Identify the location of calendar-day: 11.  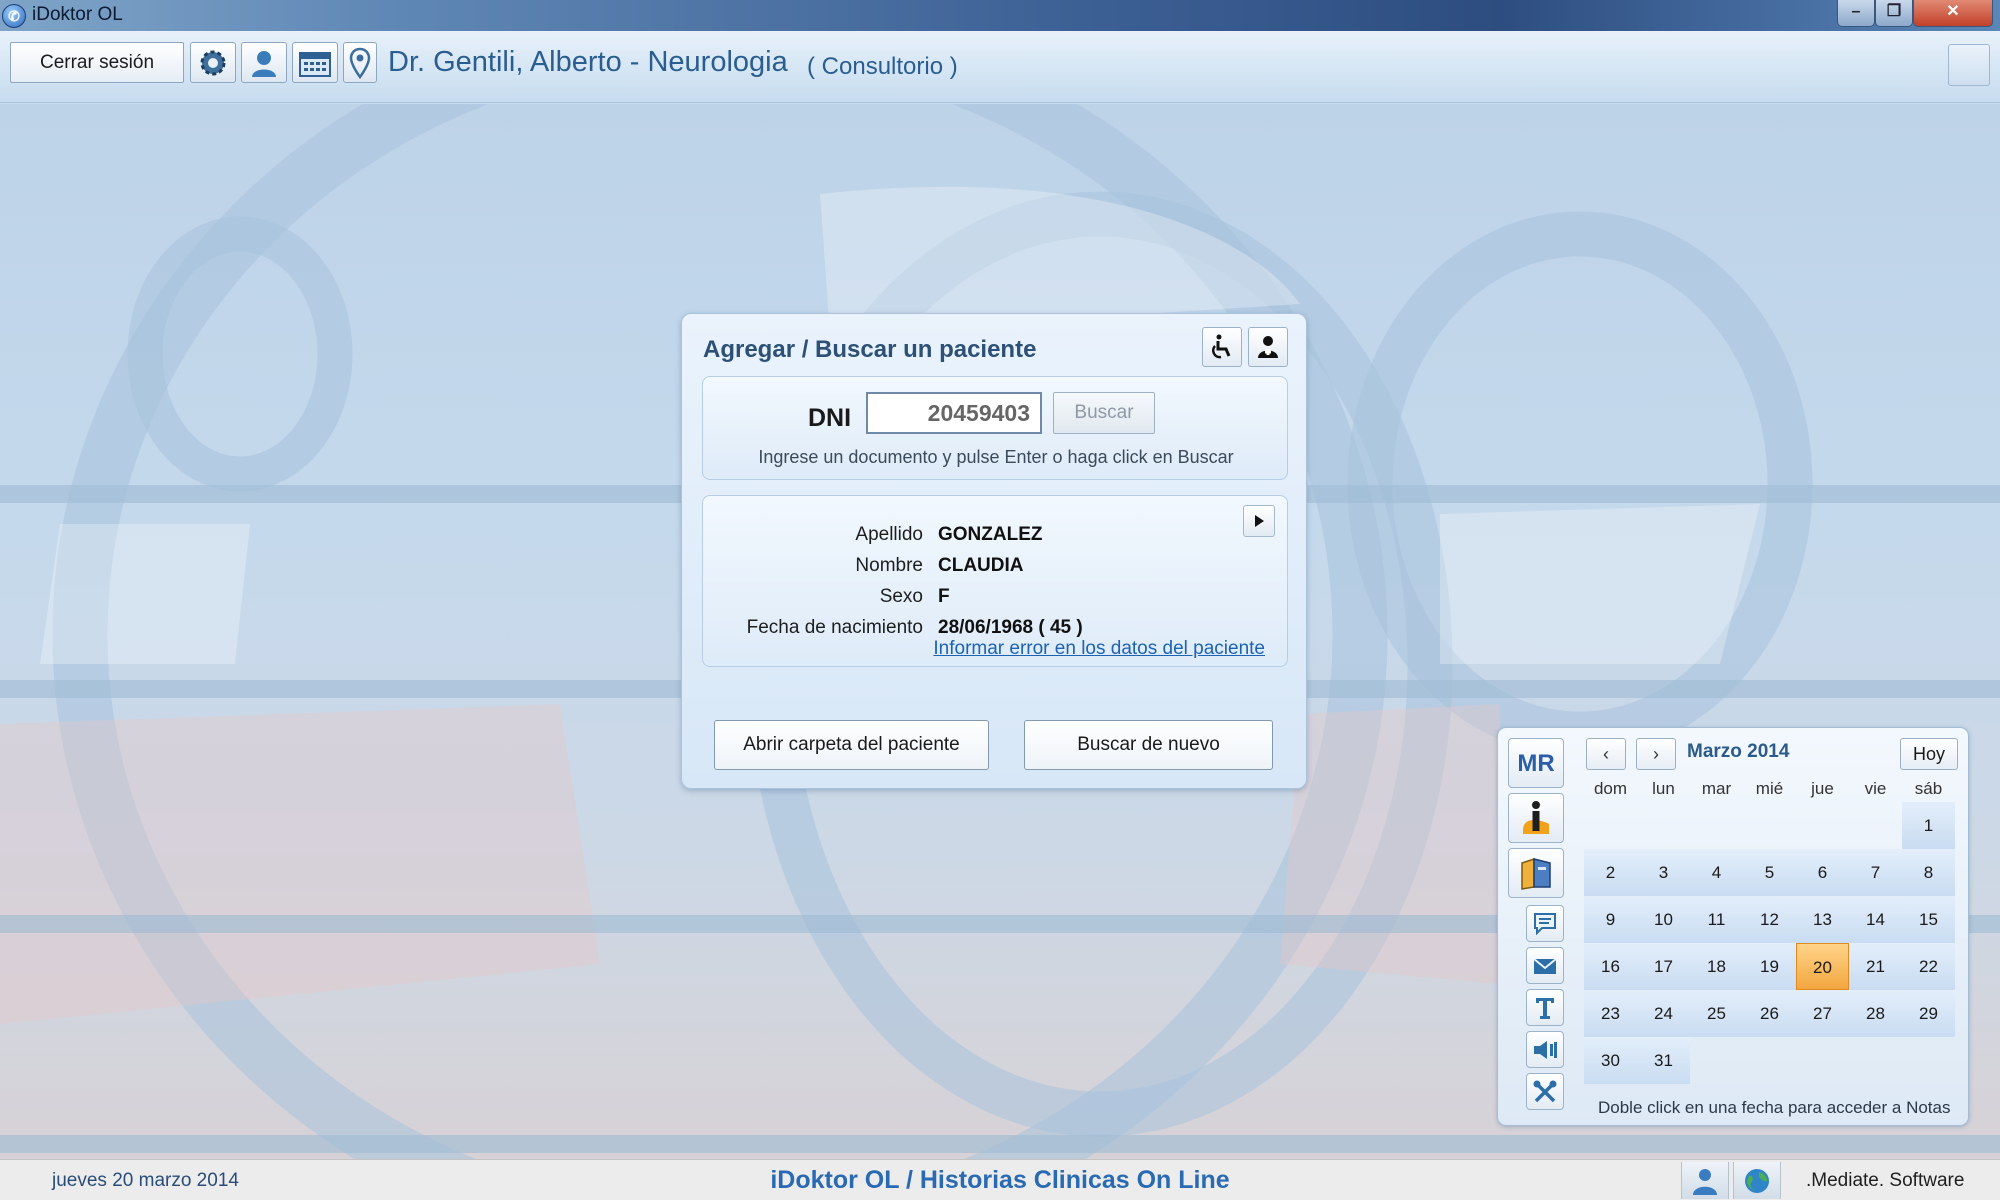
(1716, 919).